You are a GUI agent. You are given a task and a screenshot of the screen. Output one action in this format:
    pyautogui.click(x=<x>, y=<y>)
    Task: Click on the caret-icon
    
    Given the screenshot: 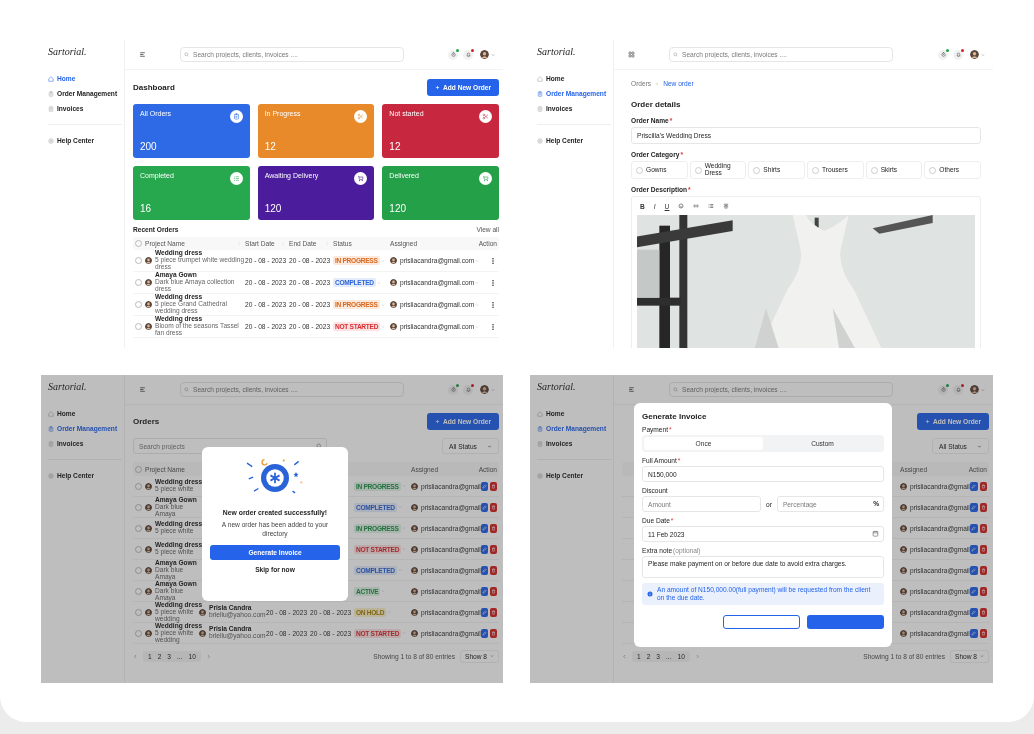 What is the action you would take?
    pyautogui.click(x=489, y=446)
    